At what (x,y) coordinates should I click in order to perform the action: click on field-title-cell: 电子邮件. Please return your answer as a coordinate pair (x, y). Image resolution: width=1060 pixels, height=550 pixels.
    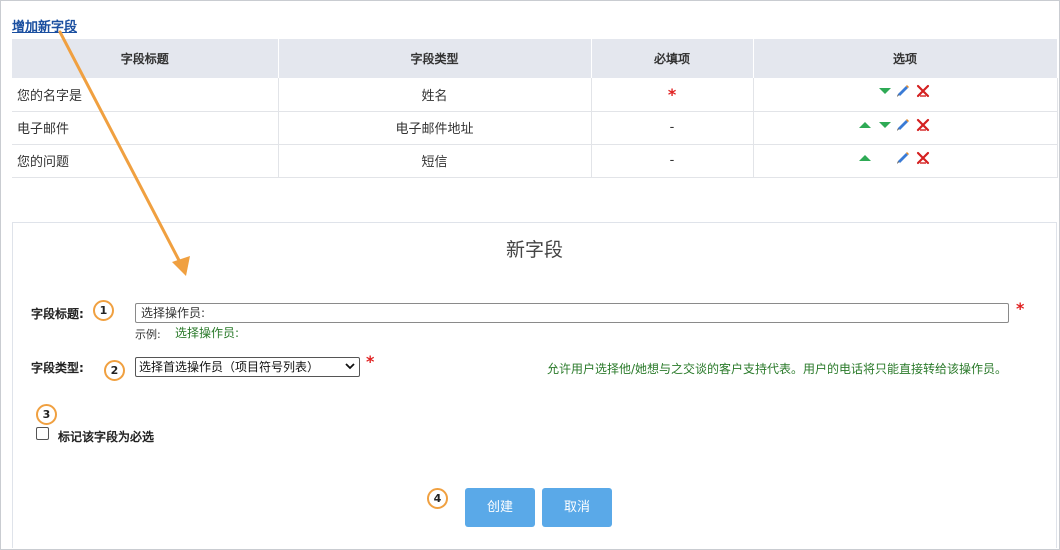
    Looking at the image, I should click on (145, 128).